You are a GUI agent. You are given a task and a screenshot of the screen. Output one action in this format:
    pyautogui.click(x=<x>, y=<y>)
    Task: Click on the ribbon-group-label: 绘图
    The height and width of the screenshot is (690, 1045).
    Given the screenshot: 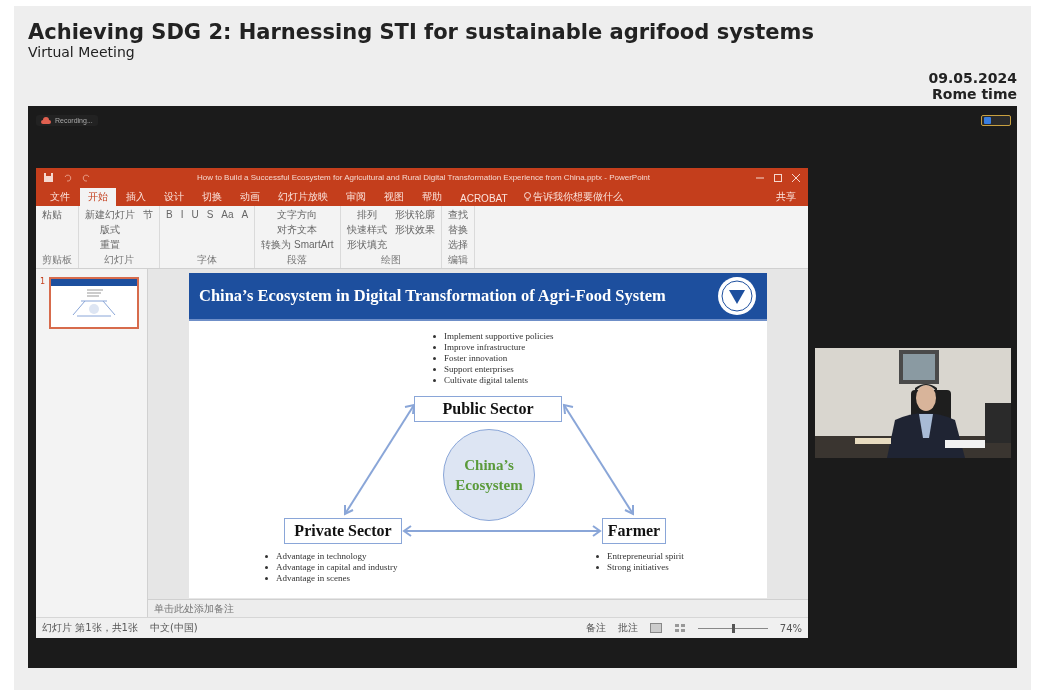 What is the action you would take?
    pyautogui.click(x=390, y=260)
    